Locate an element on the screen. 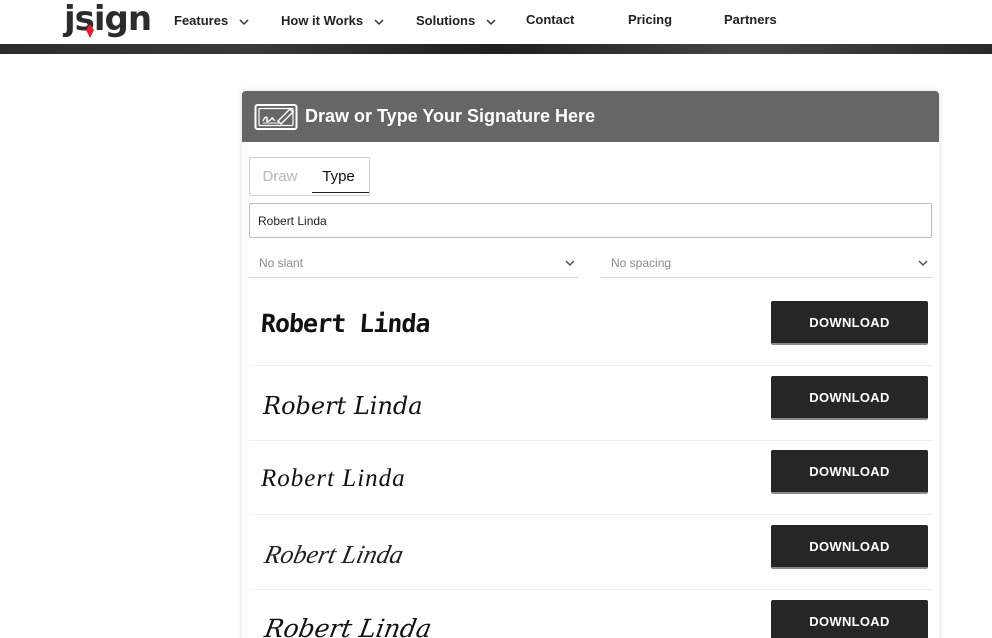 The height and width of the screenshot is (638, 992). hero-image-strip is located at coordinates (496, 49).